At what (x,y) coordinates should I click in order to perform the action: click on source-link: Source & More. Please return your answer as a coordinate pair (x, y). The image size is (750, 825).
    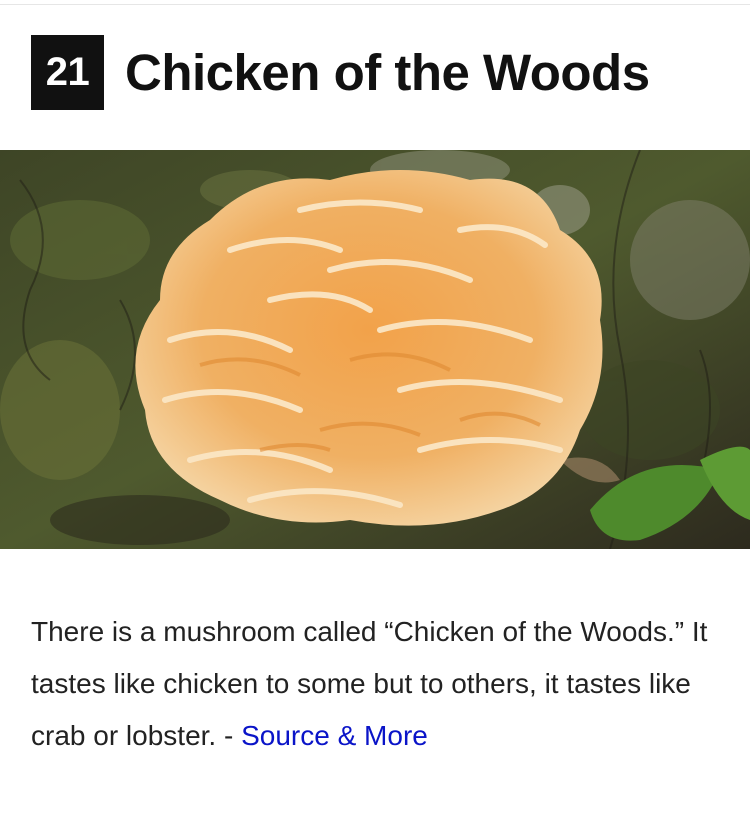
    Looking at the image, I should click on (334, 735).